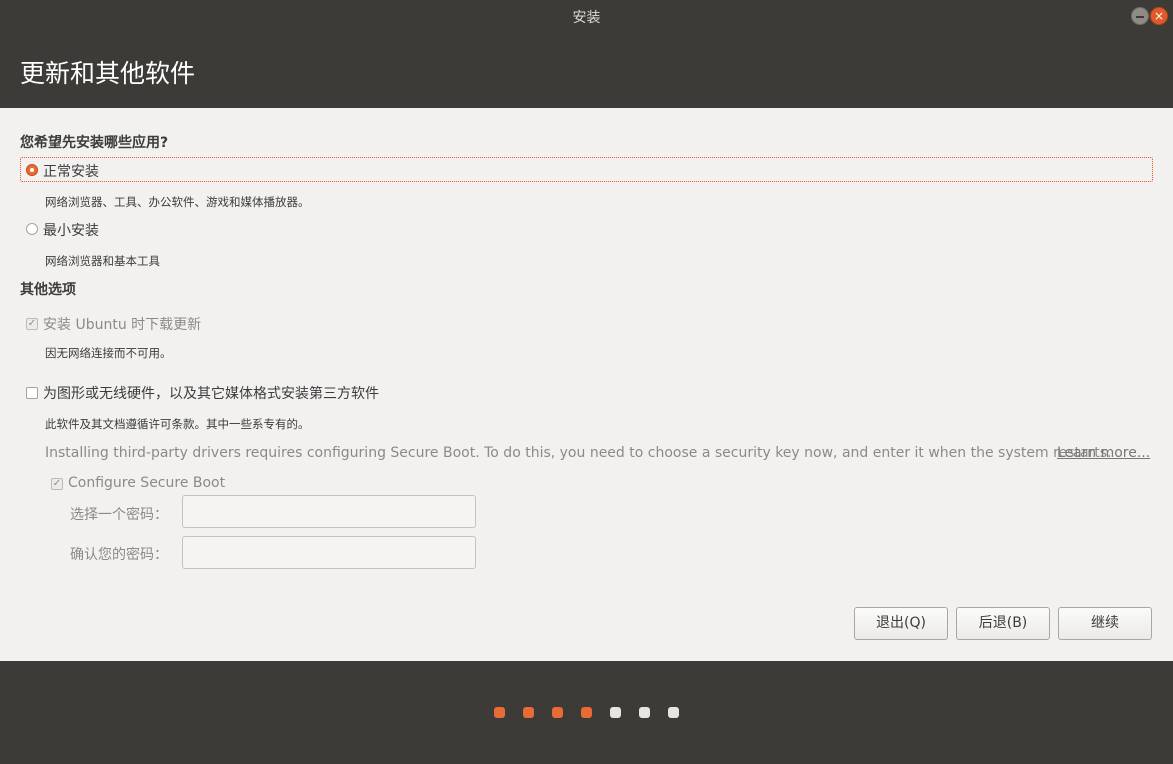 This screenshot has width=1173, height=764. What do you see at coordinates (177, 202) in the screenshot?
I see `normal-install-description: 网络浏览器、工具、办公软件、游戏和媒体播放器。` at bounding box center [177, 202].